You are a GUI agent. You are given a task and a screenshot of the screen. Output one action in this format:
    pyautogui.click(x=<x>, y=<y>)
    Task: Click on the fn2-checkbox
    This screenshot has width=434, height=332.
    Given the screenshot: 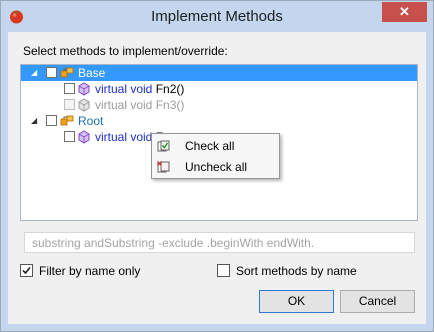 What is the action you would take?
    pyautogui.click(x=69, y=88)
    